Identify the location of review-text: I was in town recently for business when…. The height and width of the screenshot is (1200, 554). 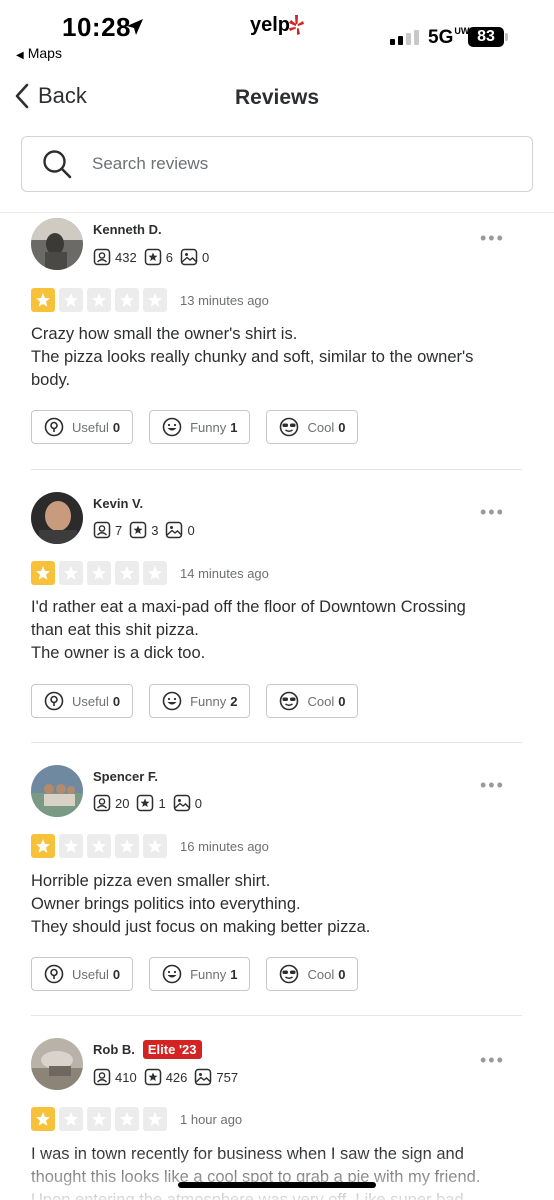
(256, 1172).